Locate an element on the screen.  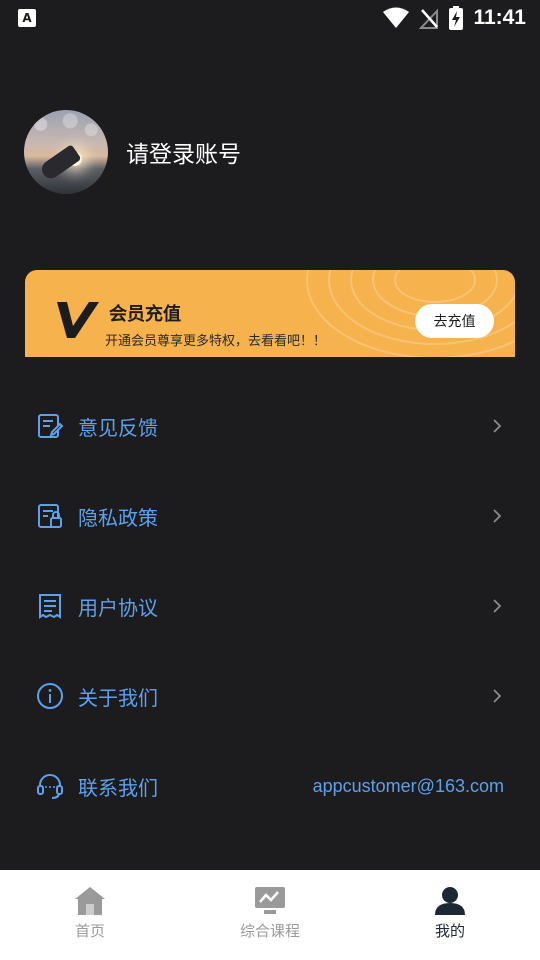
profile-header: 请登录账号 is located at coordinates (132, 152).